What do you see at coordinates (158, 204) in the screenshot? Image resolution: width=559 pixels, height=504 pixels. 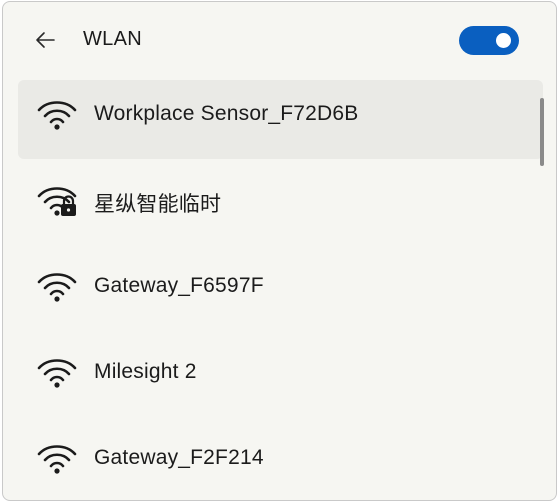 I see `network-name: 星纵智能临时` at bounding box center [158, 204].